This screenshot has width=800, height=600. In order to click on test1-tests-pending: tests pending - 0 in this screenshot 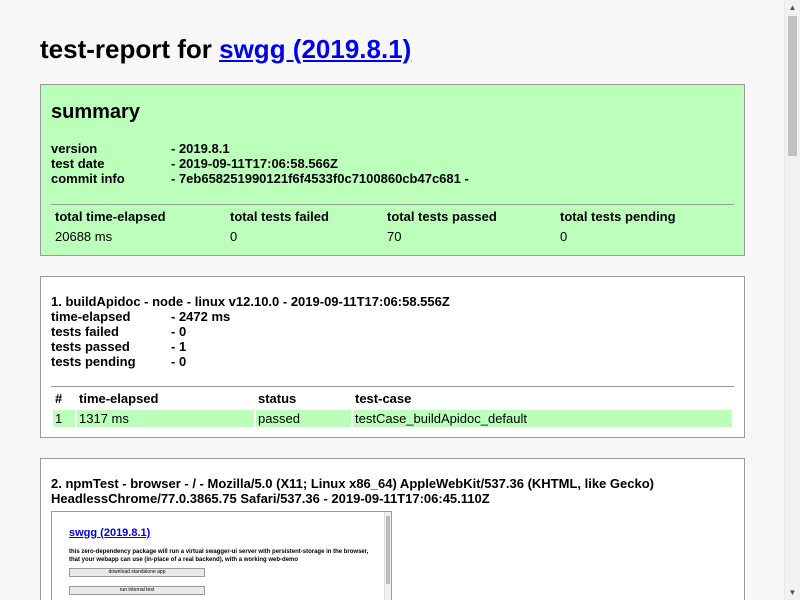, I will do `click(118, 361)`.